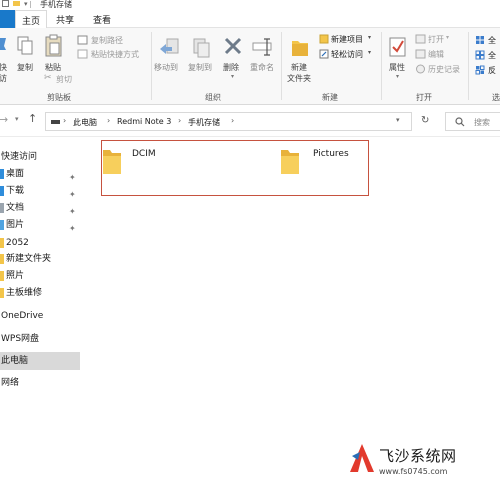 This screenshot has height=487, width=500. I want to click on tab-view: 查看, so click(102, 19).